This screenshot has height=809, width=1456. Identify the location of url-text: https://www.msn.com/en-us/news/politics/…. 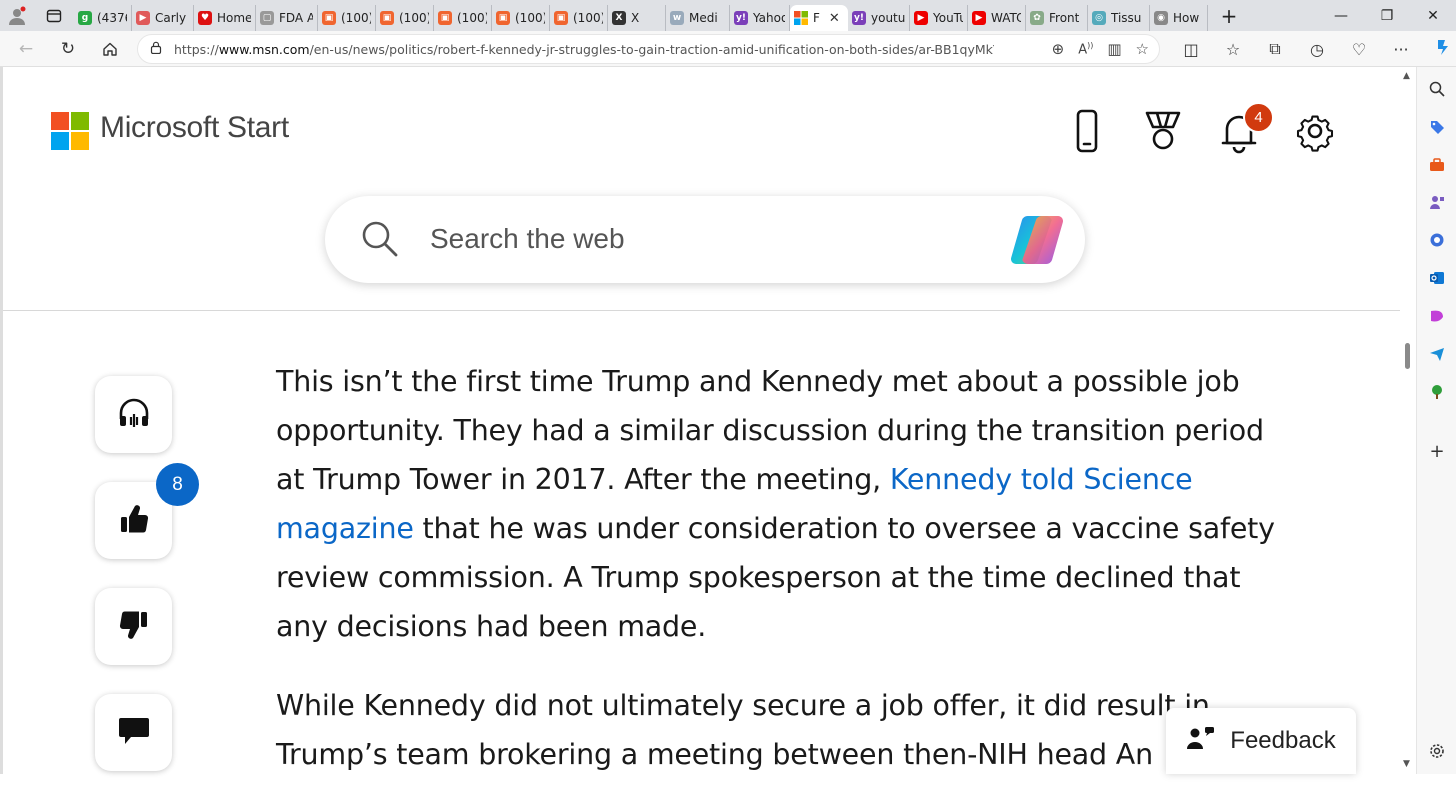
(584, 49).